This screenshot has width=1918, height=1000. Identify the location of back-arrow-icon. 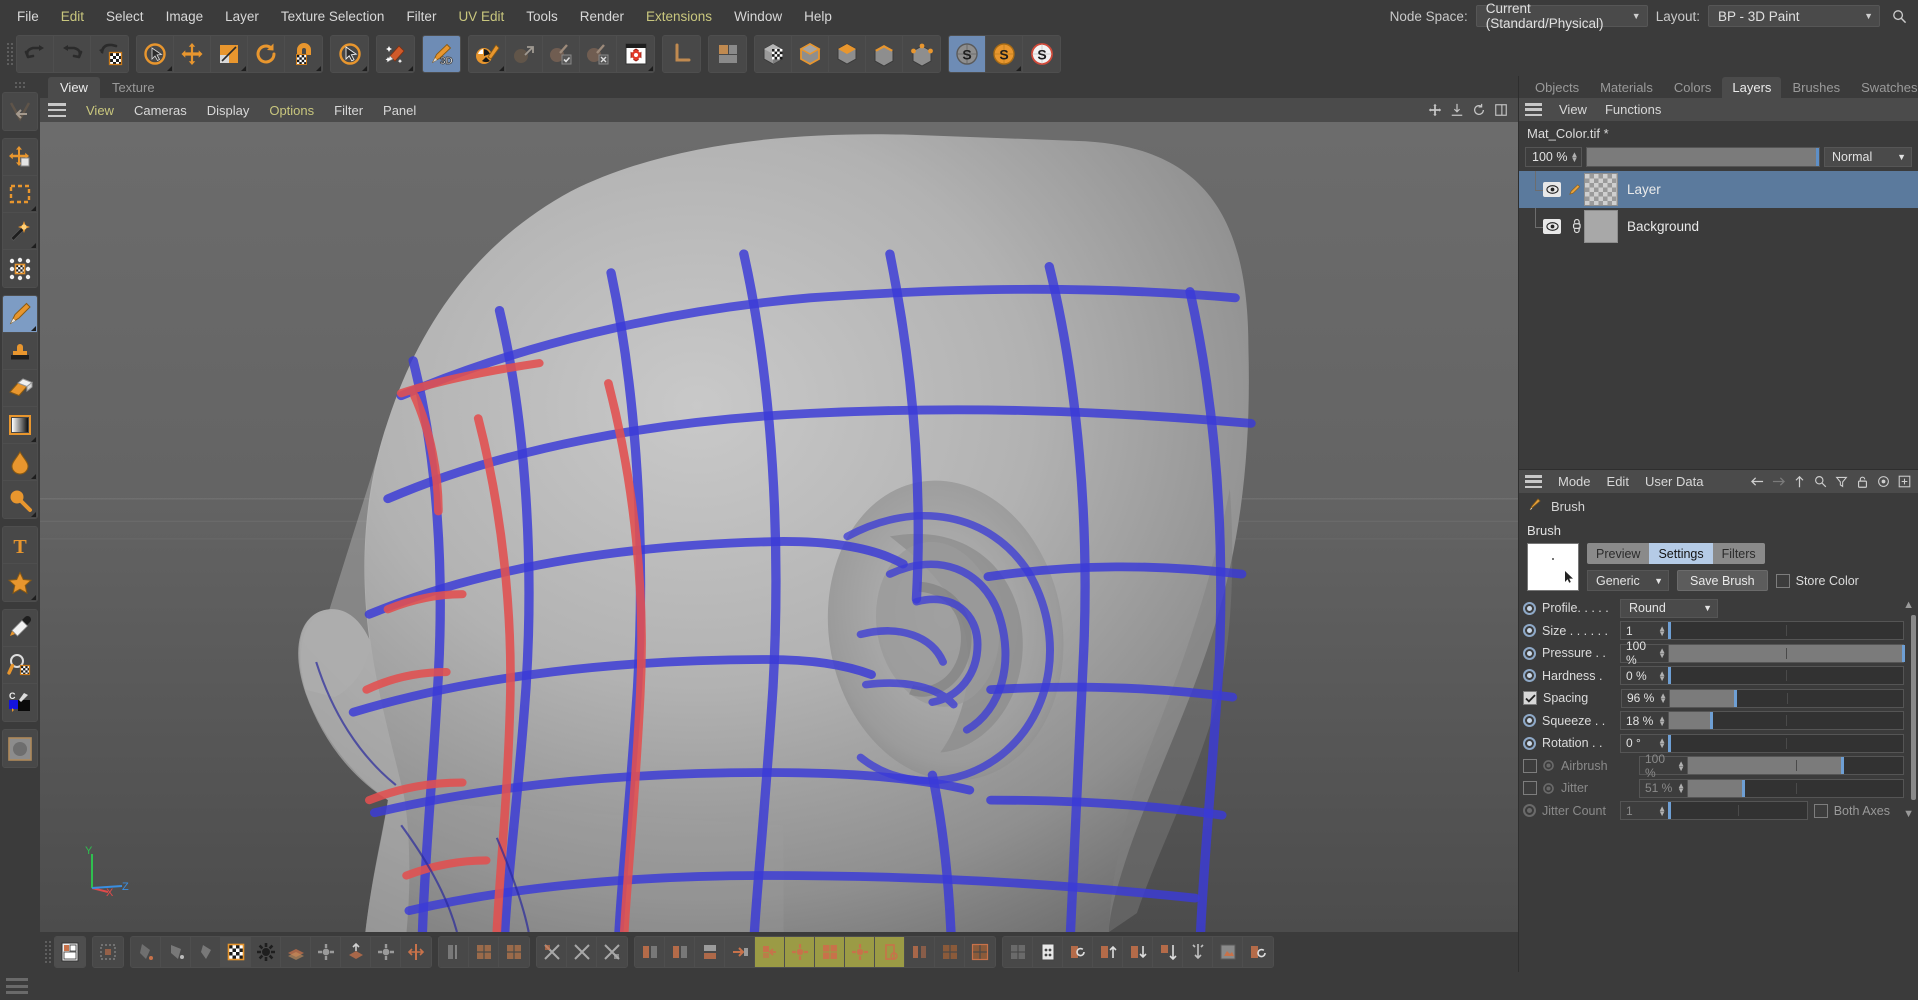
(1757, 482).